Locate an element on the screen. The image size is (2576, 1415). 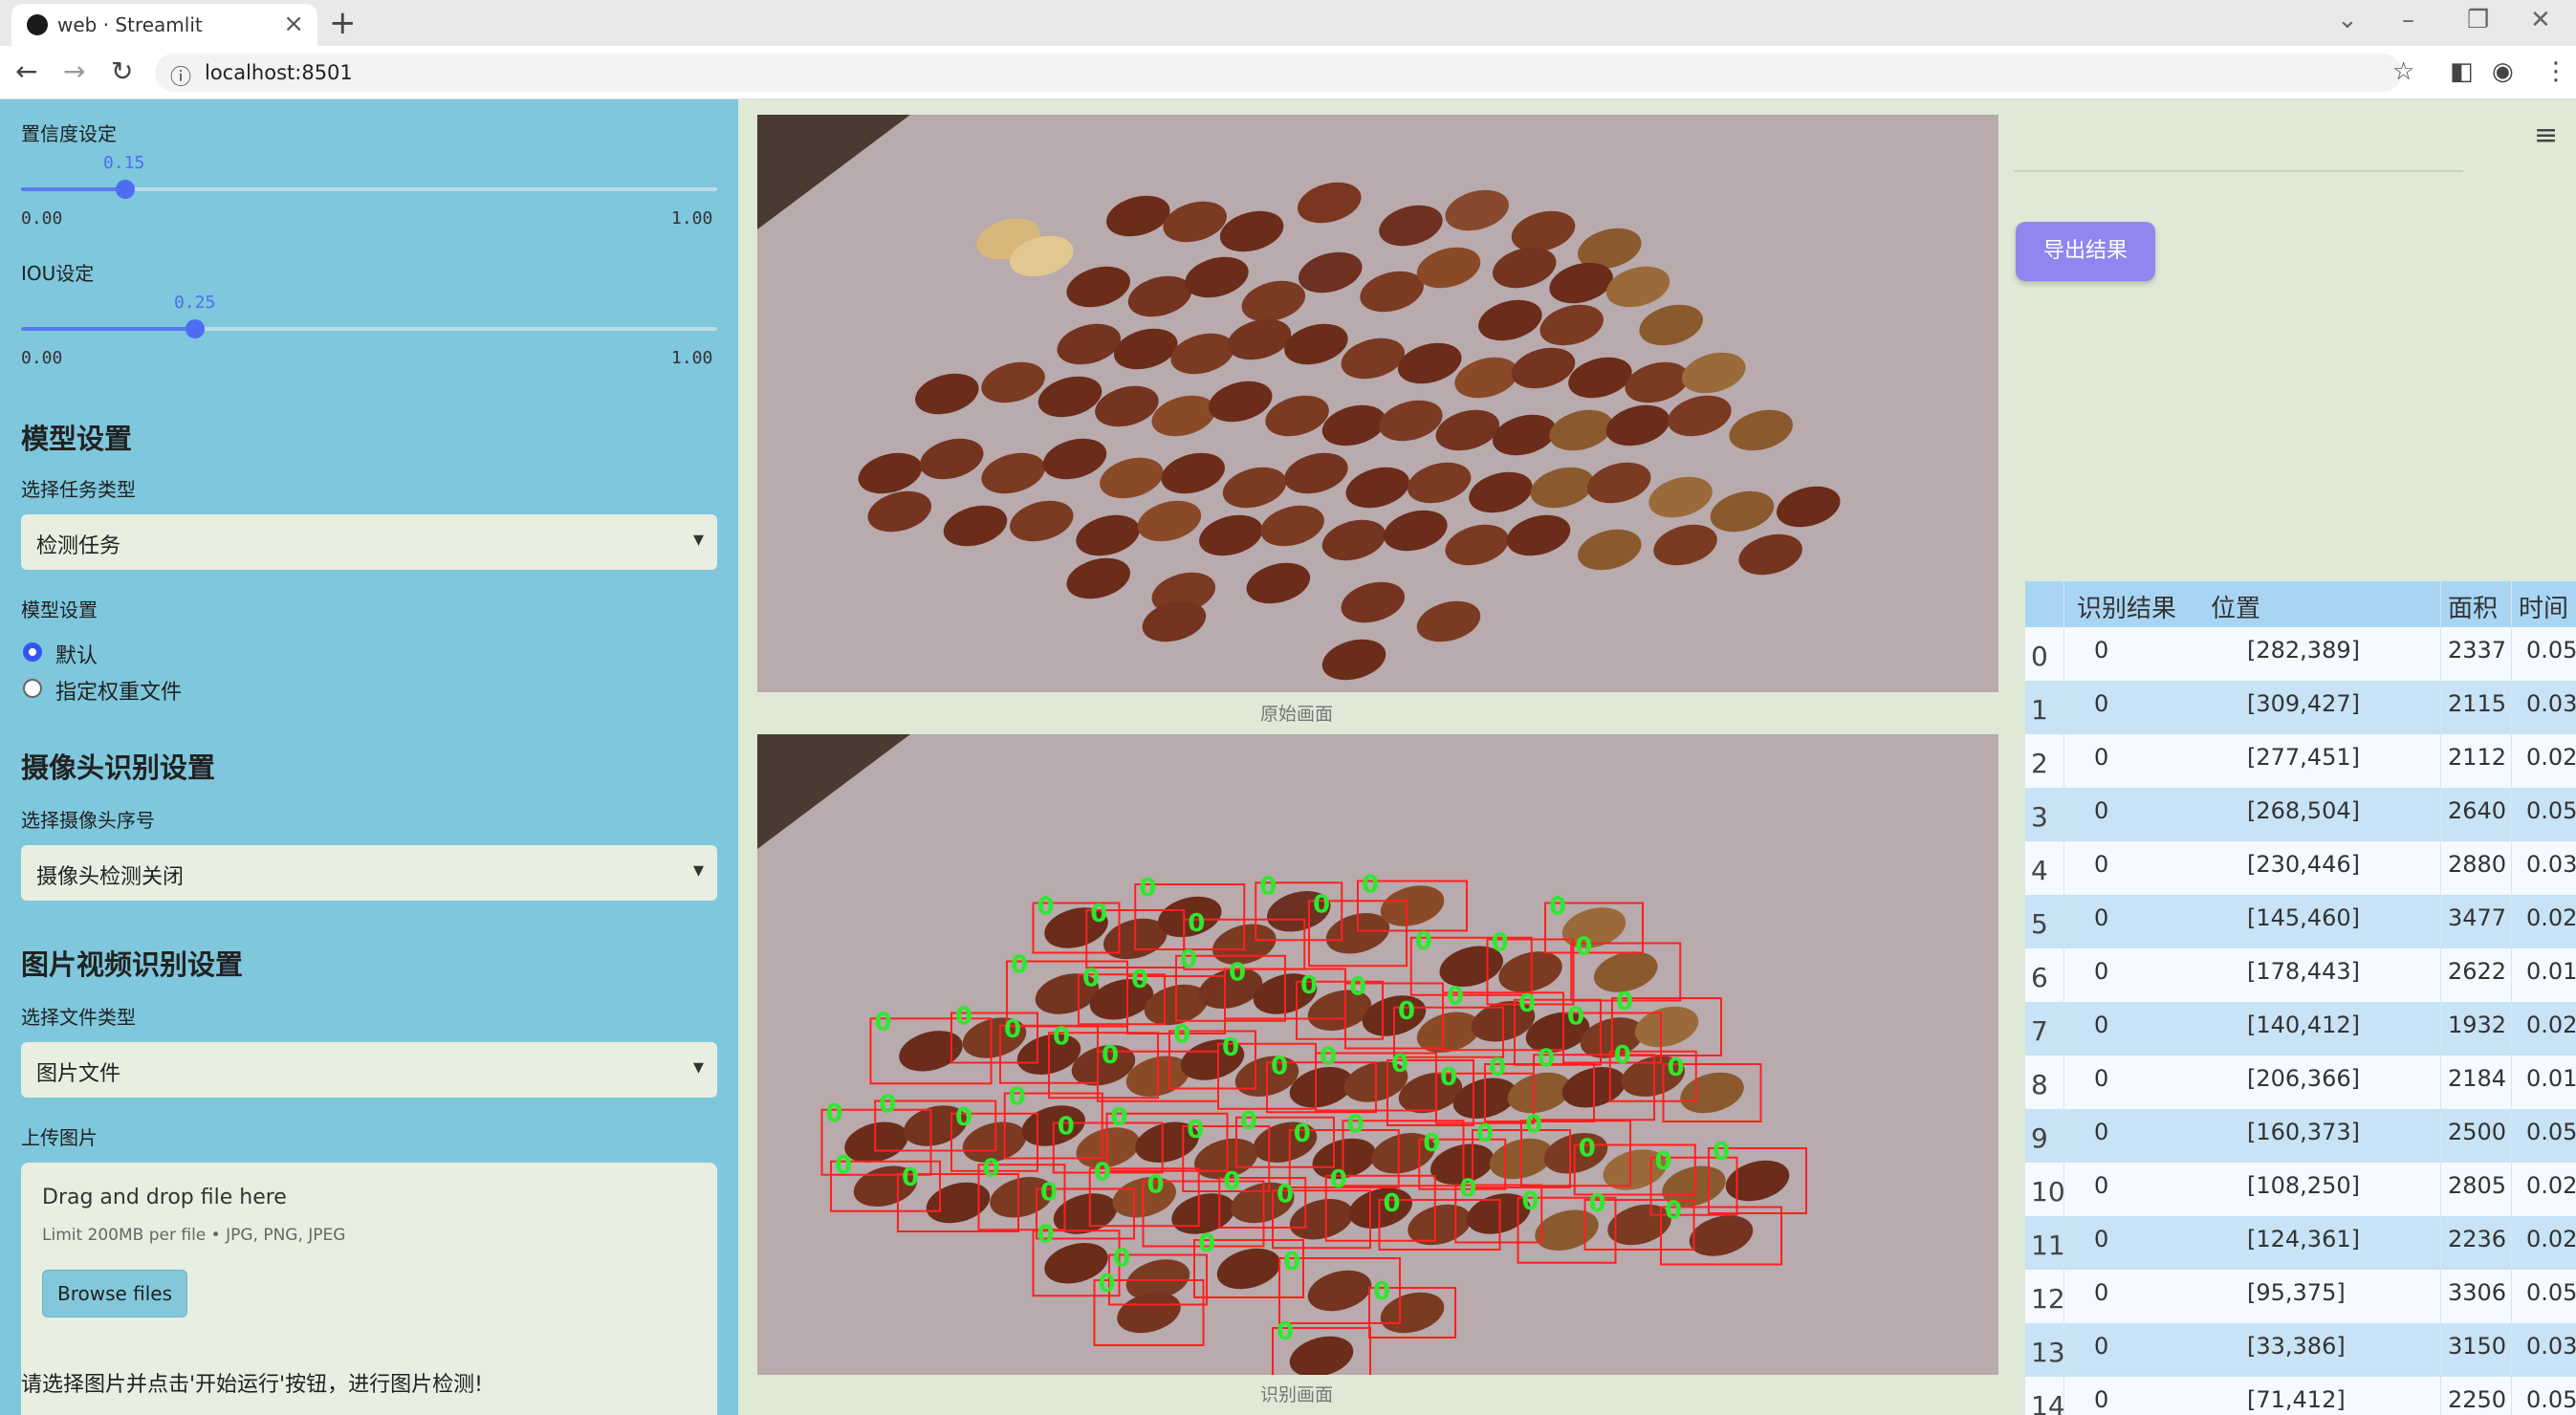
table-row: 7 0 [140,412] 1932 0.02 is located at coordinates (2300, 1029).